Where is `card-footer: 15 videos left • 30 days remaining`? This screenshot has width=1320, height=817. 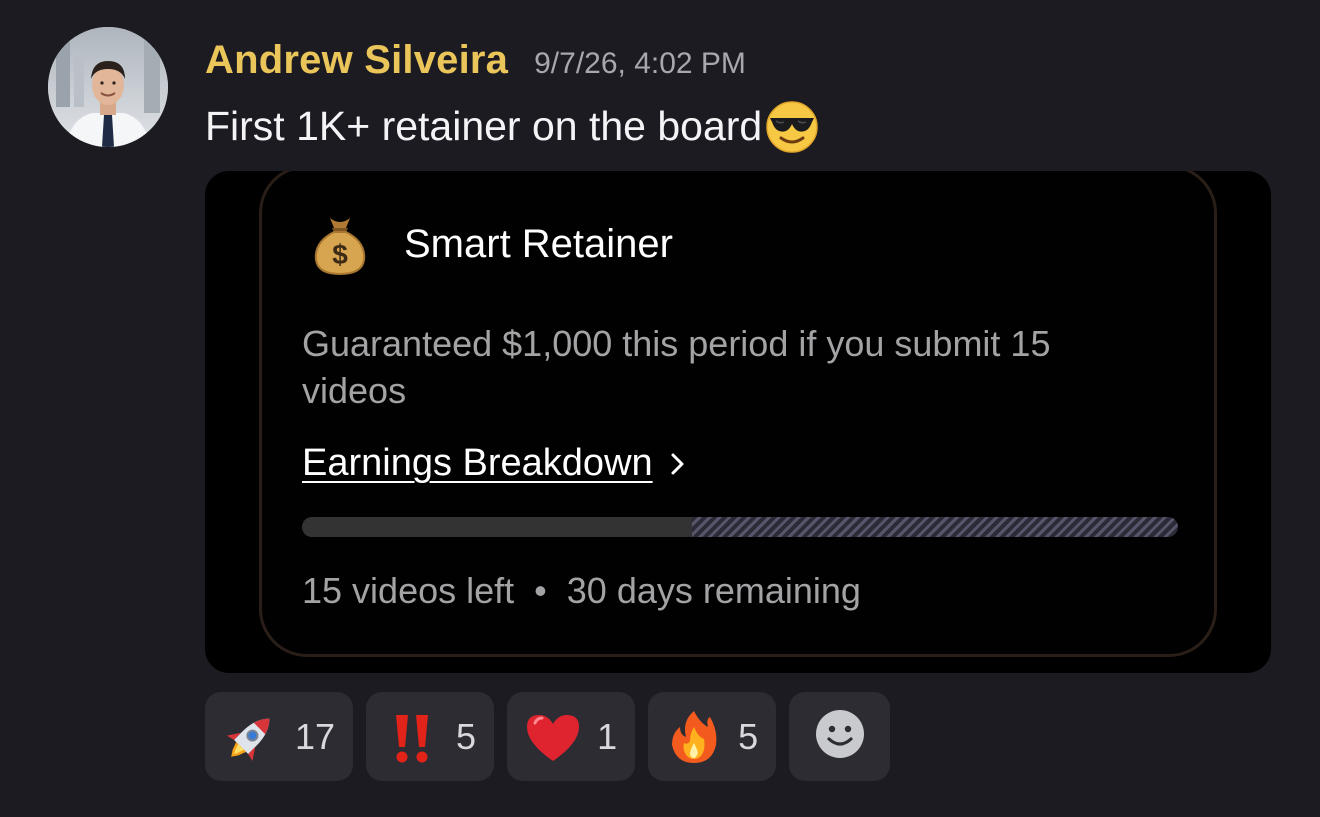 card-footer: 15 videos left • 30 days remaining is located at coordinates (581, 591).